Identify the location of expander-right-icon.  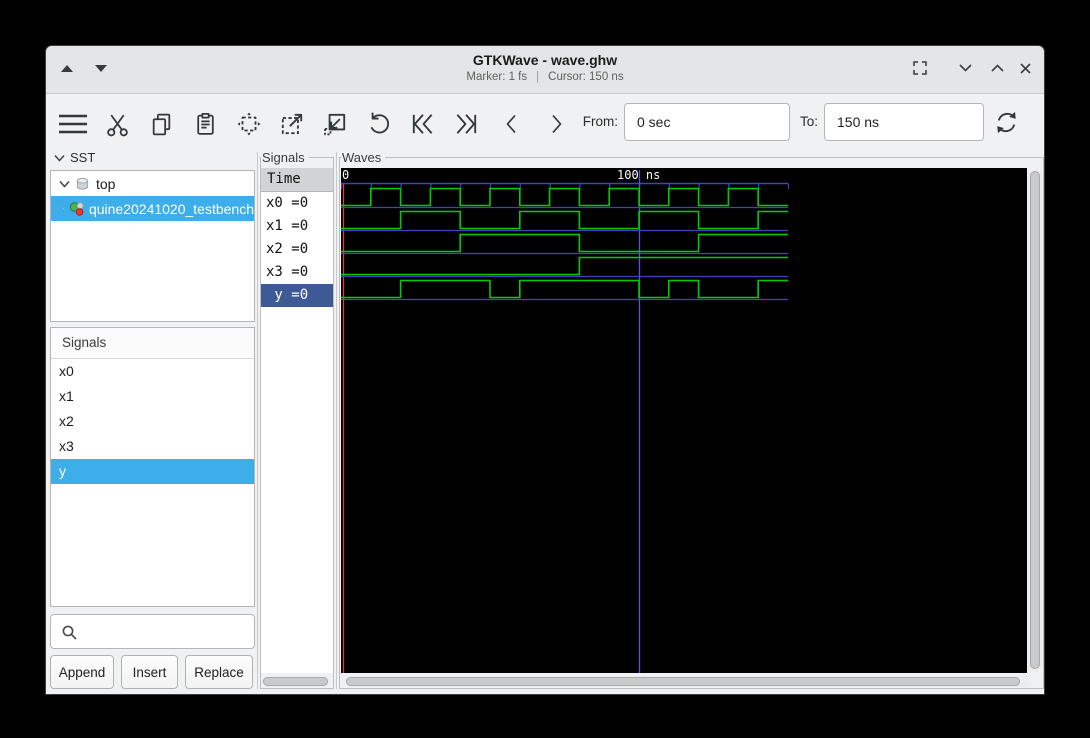
(63, 208).